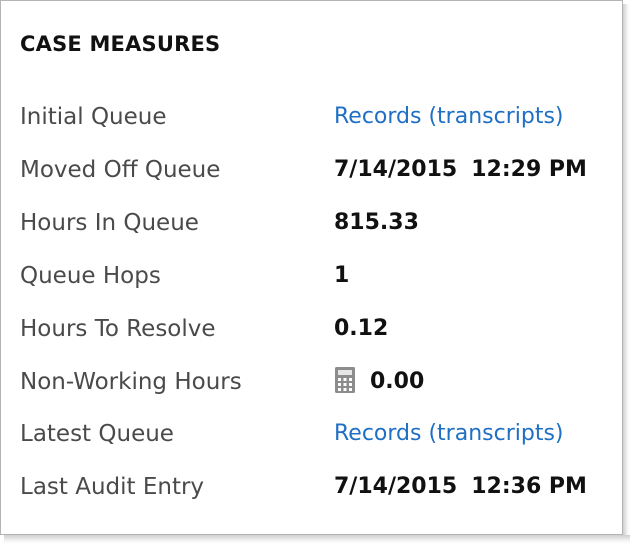  Describe the element at coordinates (317, 539) in the screenshot. I see `panel-shadow-bottom` at that location.